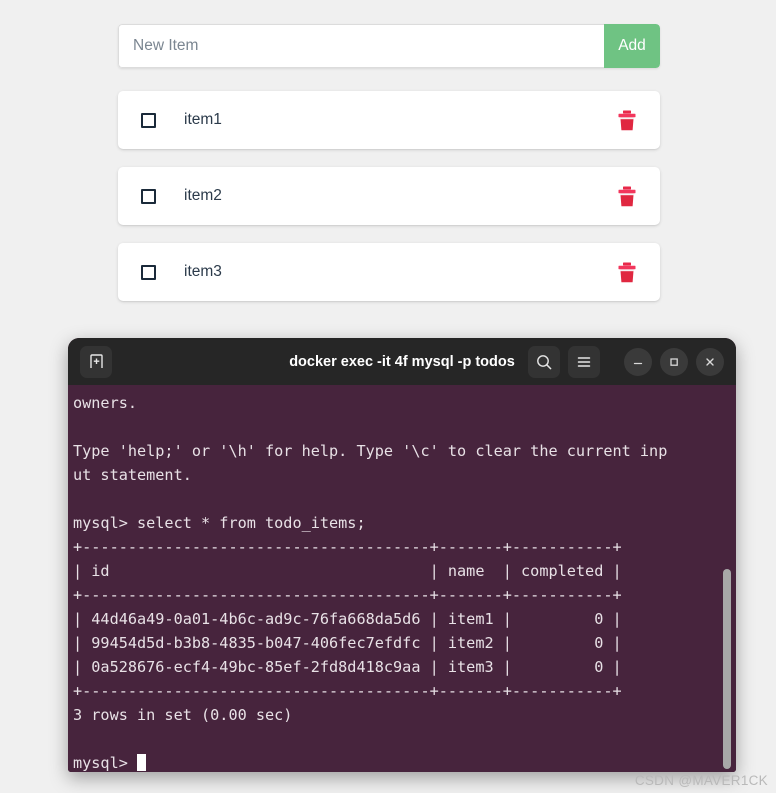  I want to click on todo-item-1: item1, so click(389, 120).